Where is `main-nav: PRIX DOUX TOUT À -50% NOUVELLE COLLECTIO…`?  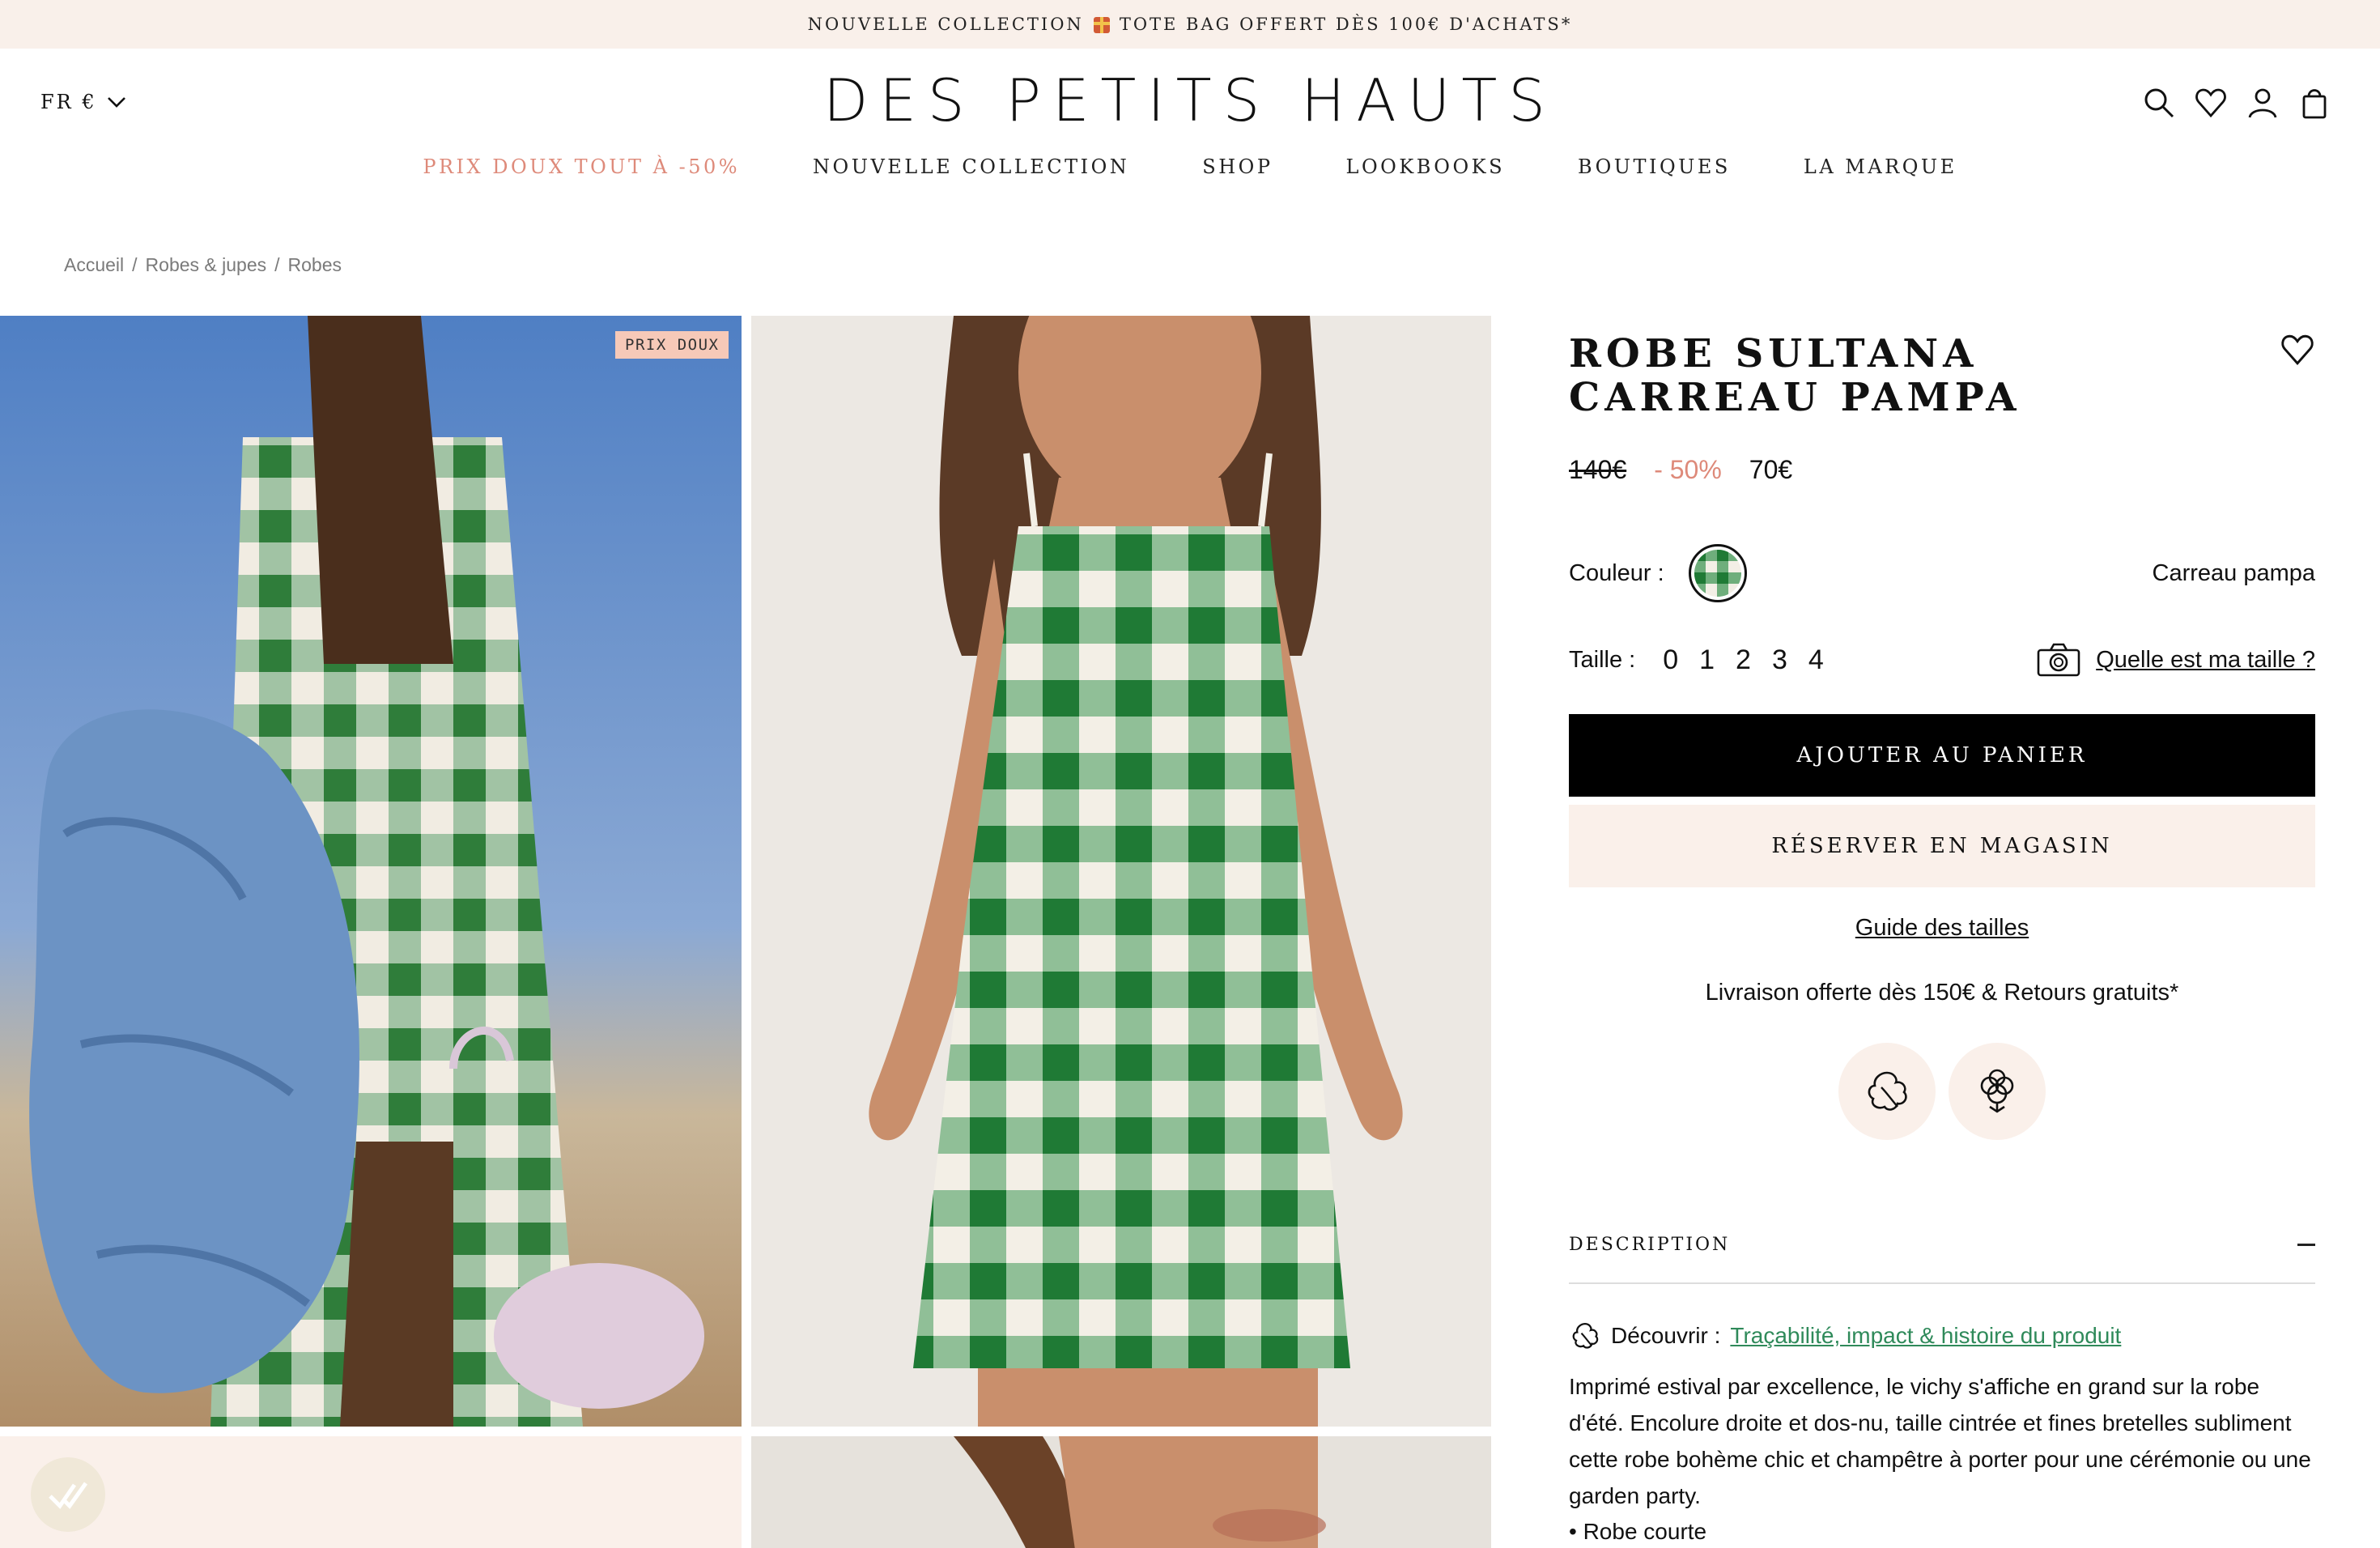
main-nav: PRIX DOUX TOUT À -50% NOUVELLE COLLECTIO… is located at coordinates (1190, 166).